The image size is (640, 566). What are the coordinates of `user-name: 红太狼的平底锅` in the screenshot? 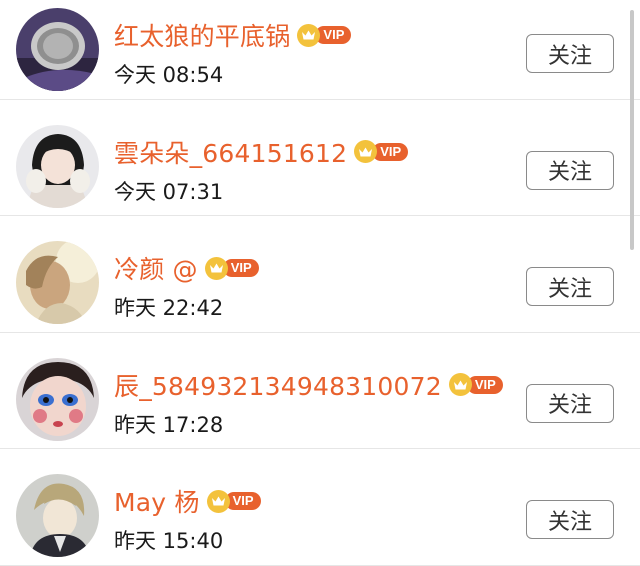 It's located at (202, 35).